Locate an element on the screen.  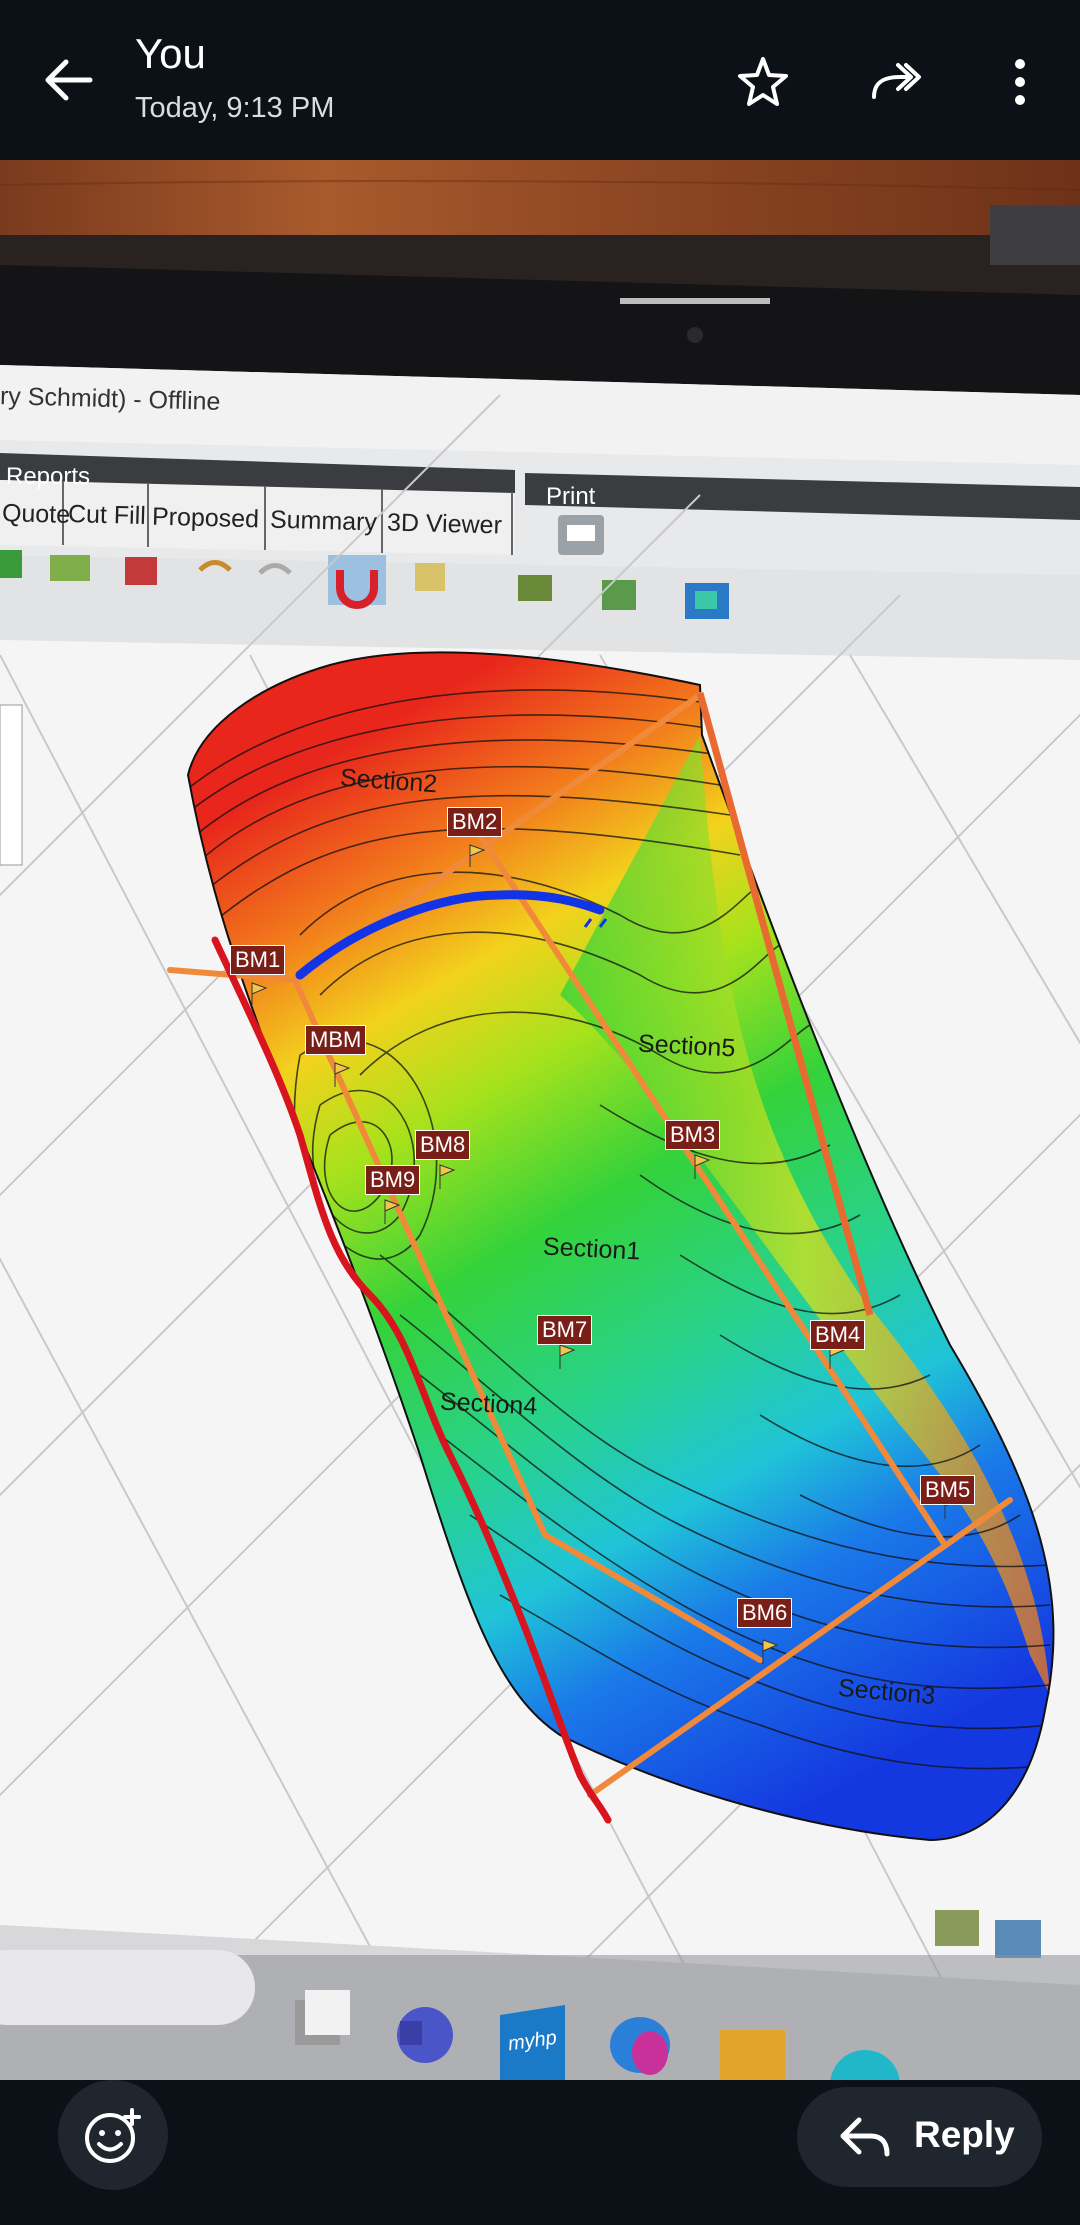
reply-button: Reply is located at coordinates (919, 2137).